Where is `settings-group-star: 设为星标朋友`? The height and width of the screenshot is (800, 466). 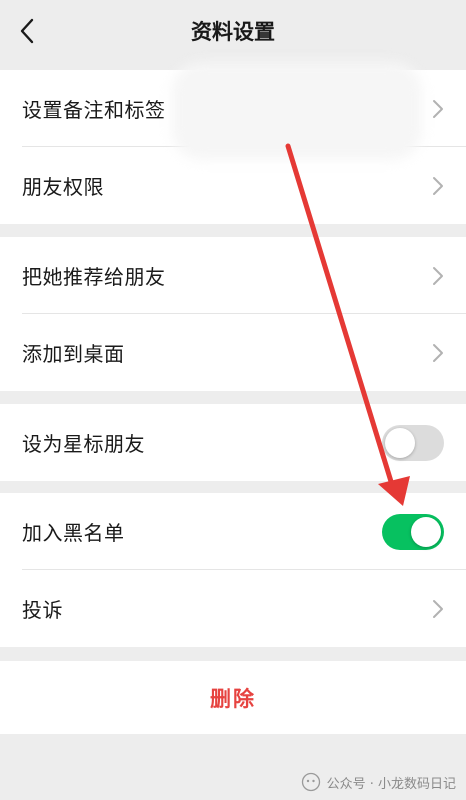
settings-group-star: 设为星标朋友 is located at coordinates (233, 442).